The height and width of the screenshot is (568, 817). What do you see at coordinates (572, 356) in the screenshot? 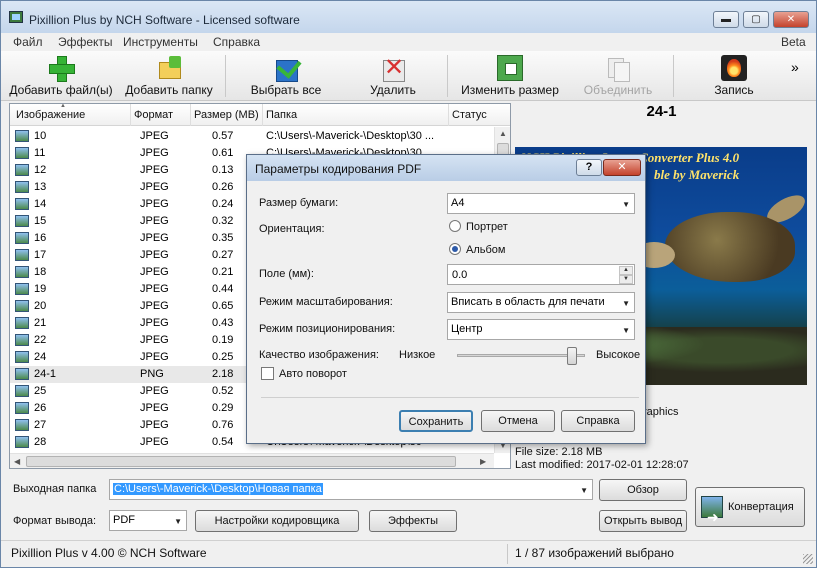
I see `quality-slider-thumb` at bounding box center [572, 356].